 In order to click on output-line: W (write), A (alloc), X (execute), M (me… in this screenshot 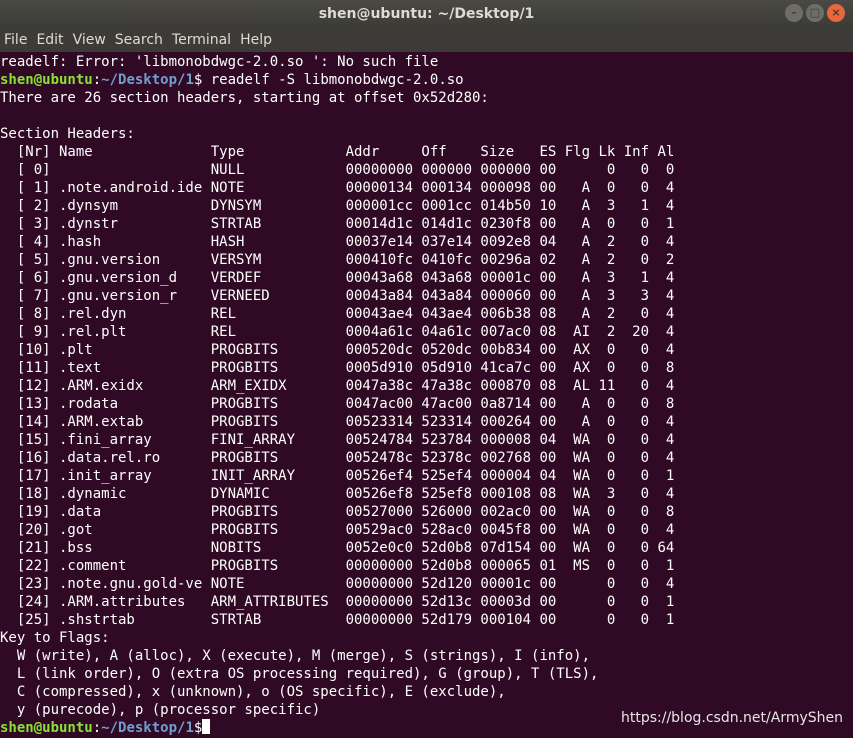, I will do `click(295, 656)`.